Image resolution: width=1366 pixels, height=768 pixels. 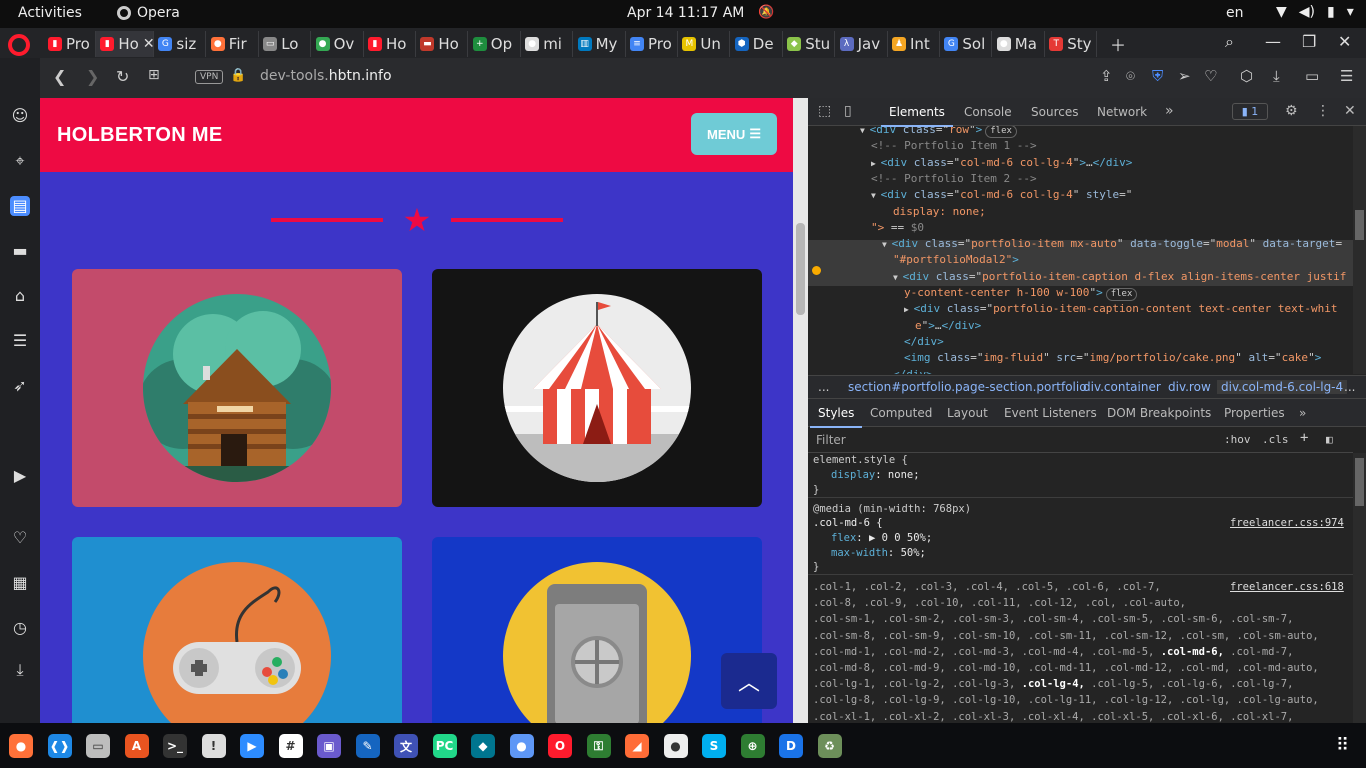 What do you see at coordinates (1275, 439) in the screenshot?
I see `class-toggle: .cls` at bounding box center [1275, 439].